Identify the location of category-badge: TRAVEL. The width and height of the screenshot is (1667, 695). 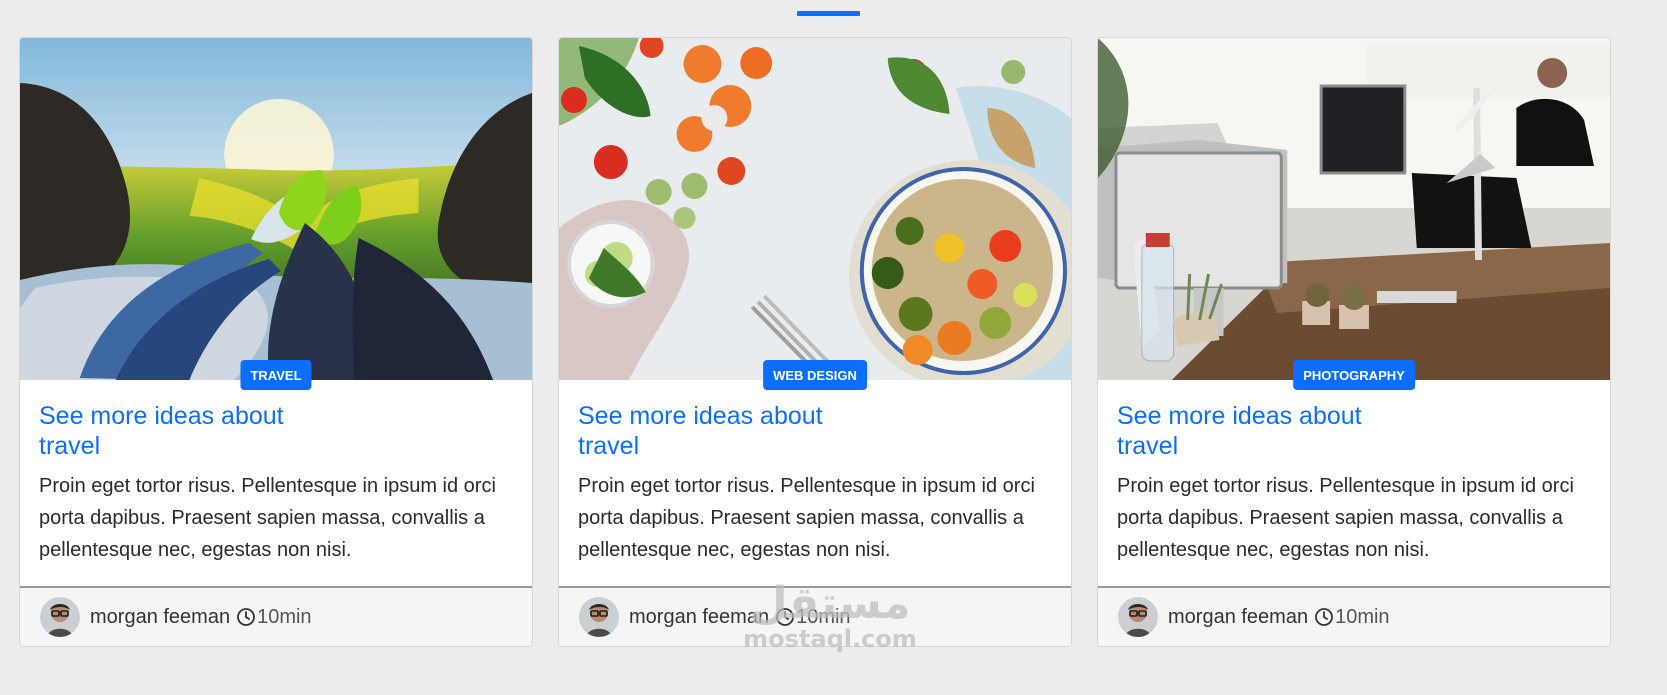
(276, 375).